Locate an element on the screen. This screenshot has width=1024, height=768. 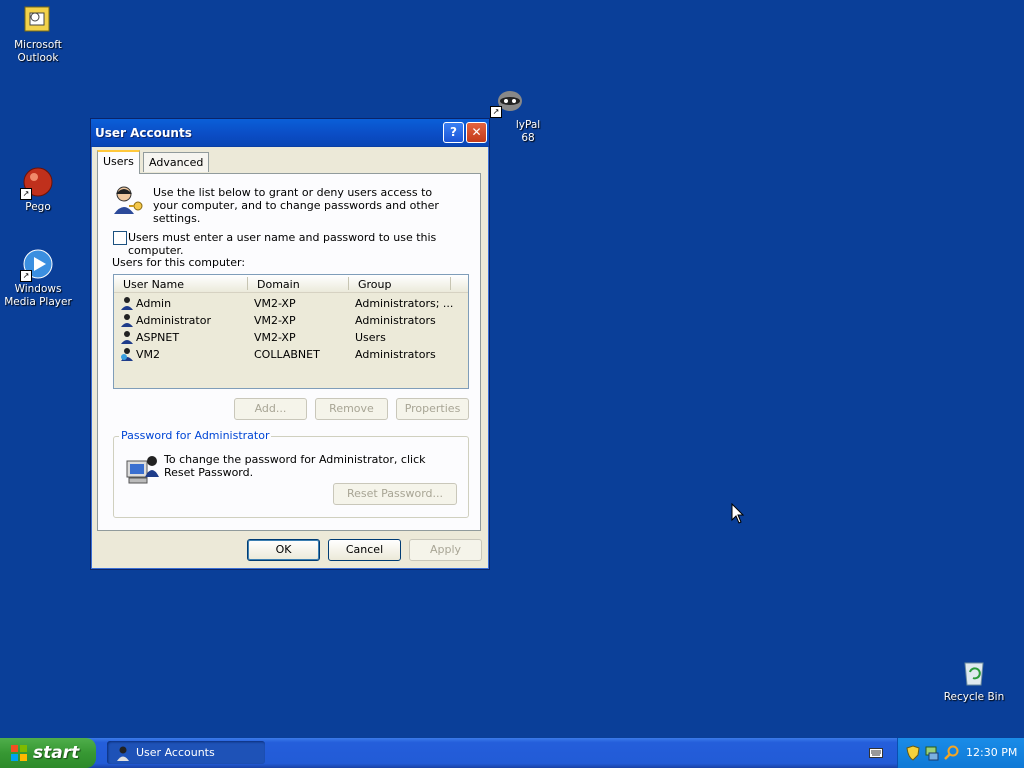
computer-user-icon is located at coordinates (143, 469).